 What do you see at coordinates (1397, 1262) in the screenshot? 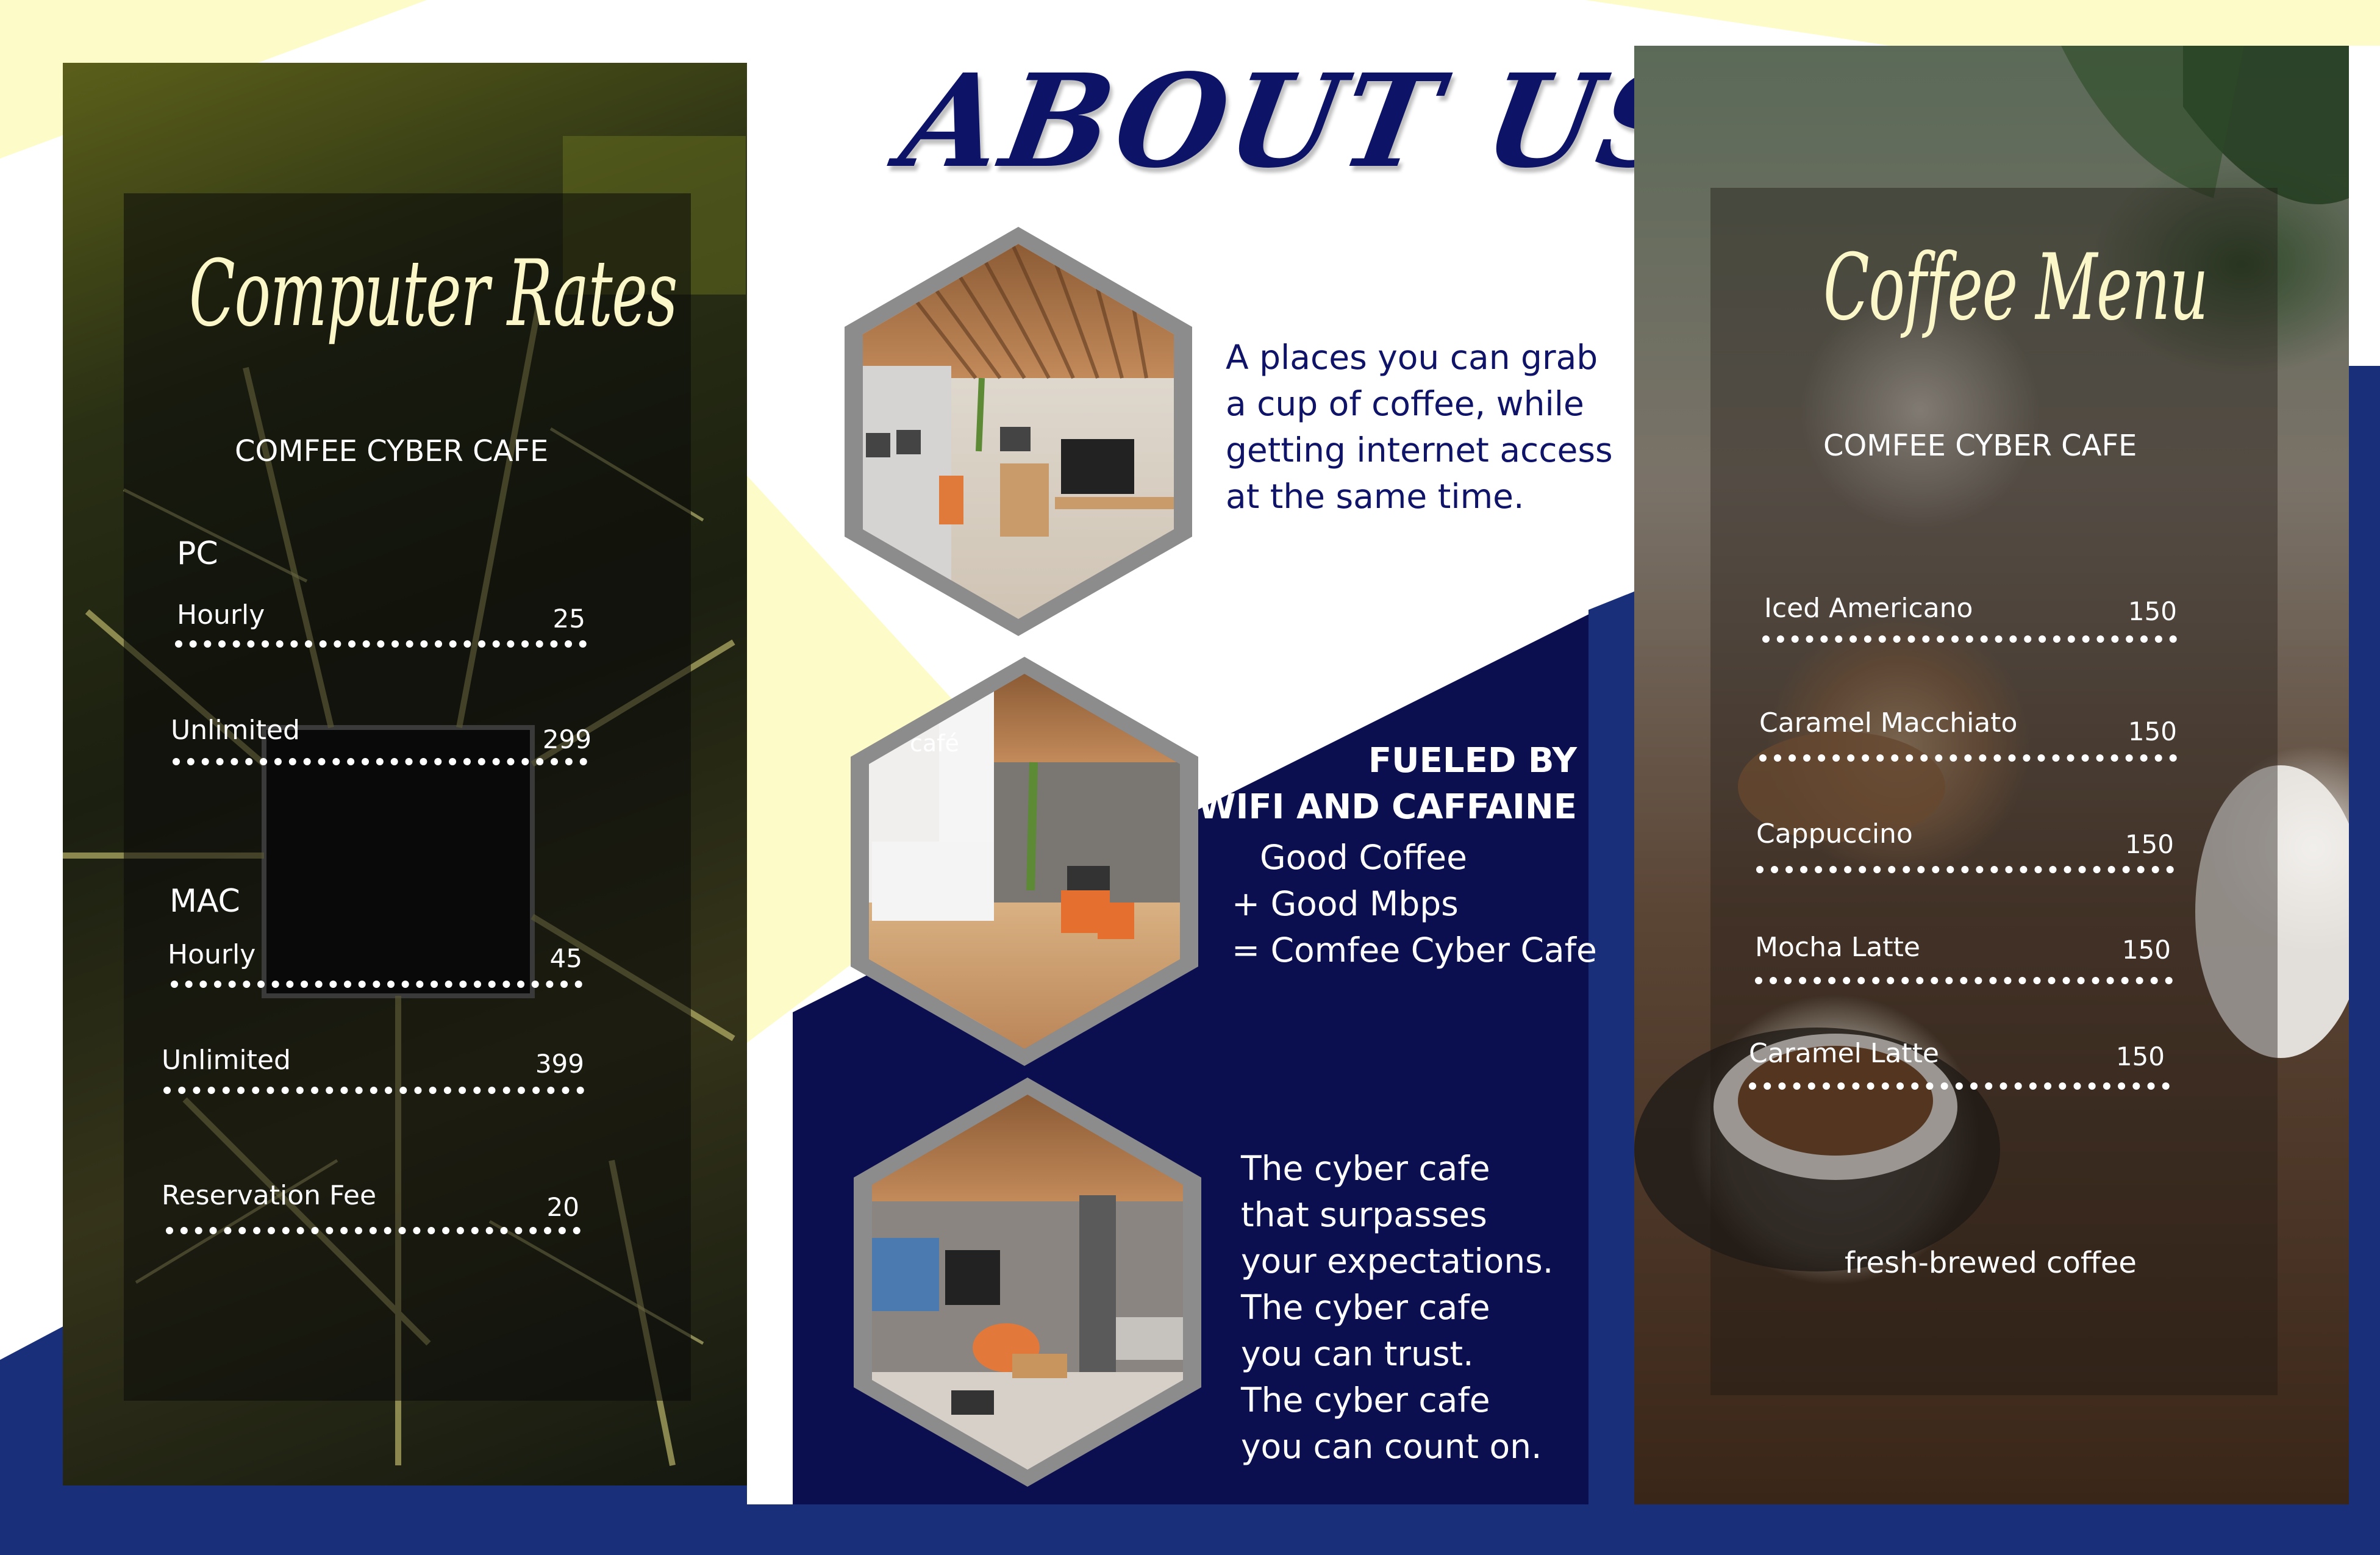
I see `paragraph-line: your expectations.` at bounding box center [1397, 1262].